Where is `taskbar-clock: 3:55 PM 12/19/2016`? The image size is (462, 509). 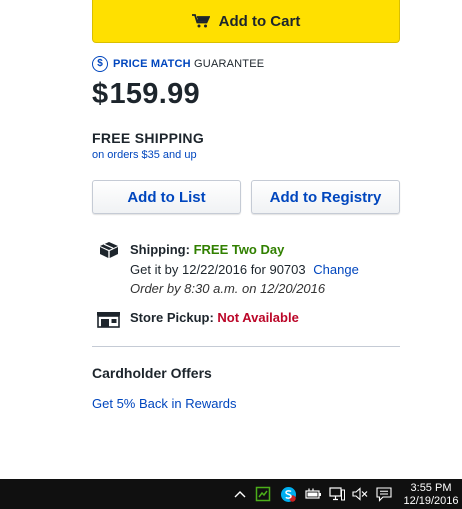 taskbar-clock: 3:55 PM 12/19/2016 is located at coordinates (431, 495).